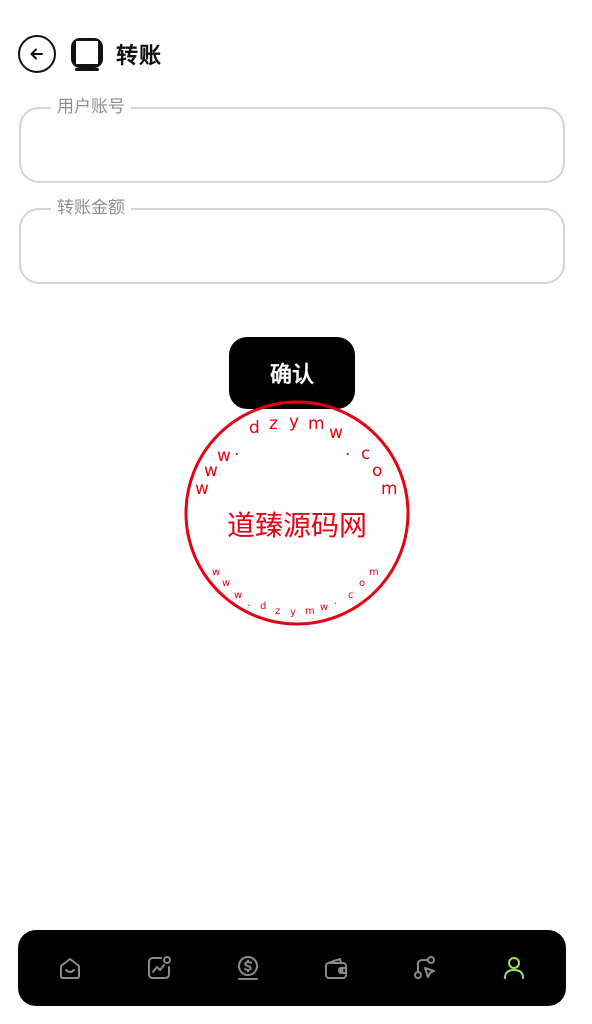  Describe the element at coordinates (294, 246) in the screenshot. I see `amount-input` at that location.